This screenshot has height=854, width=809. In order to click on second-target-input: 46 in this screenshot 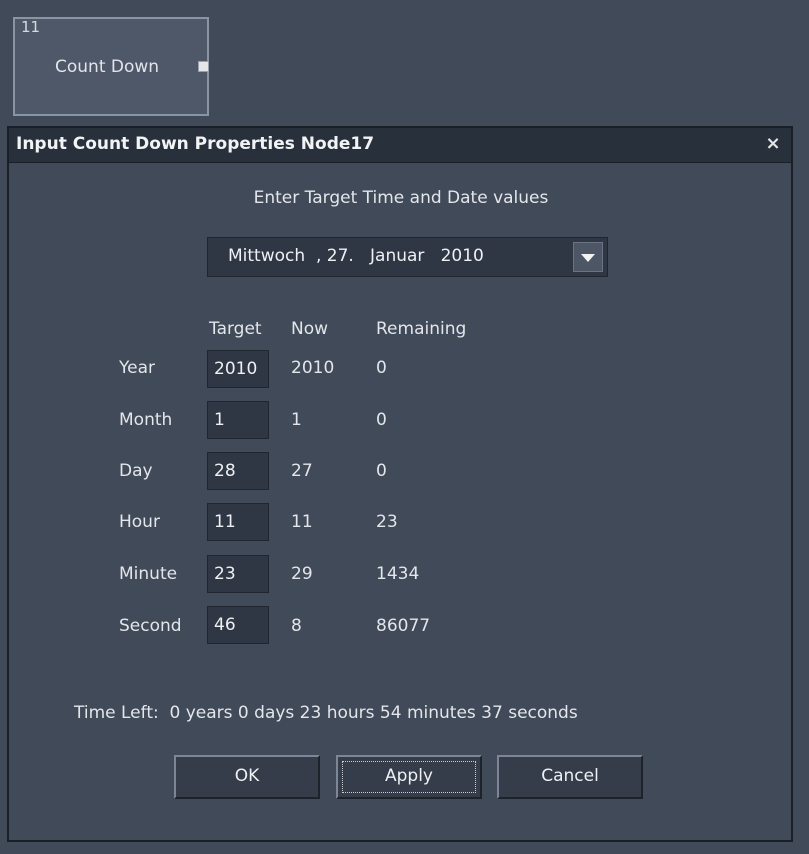, I will do `click(238, 625)`.